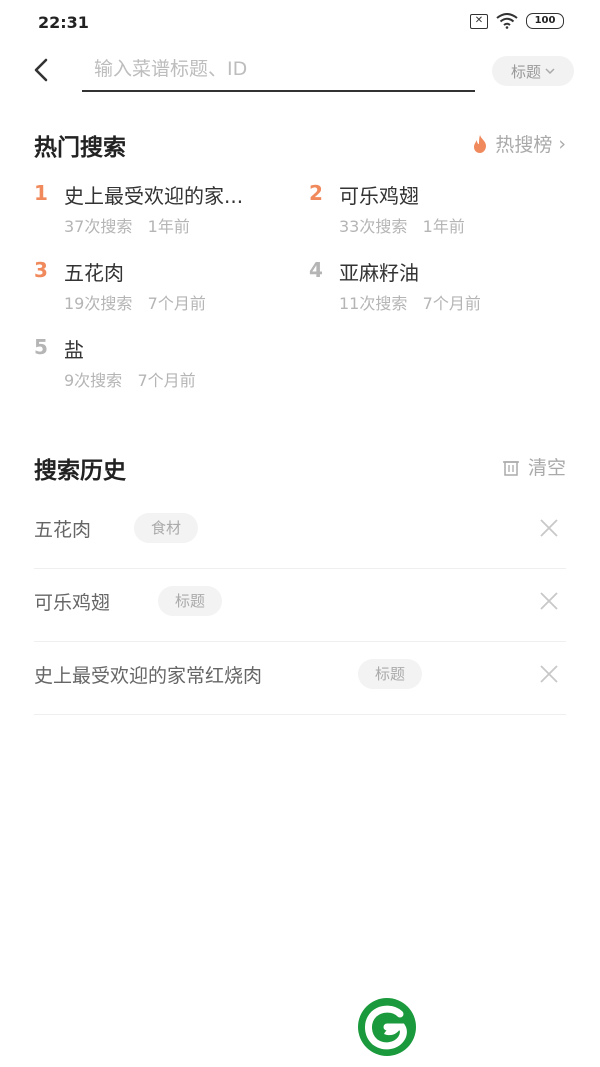  What do you see at coordinates (41, 347) in the screenshot?
I see `hot-rank-number: 5` at bounding box center [41, 347].